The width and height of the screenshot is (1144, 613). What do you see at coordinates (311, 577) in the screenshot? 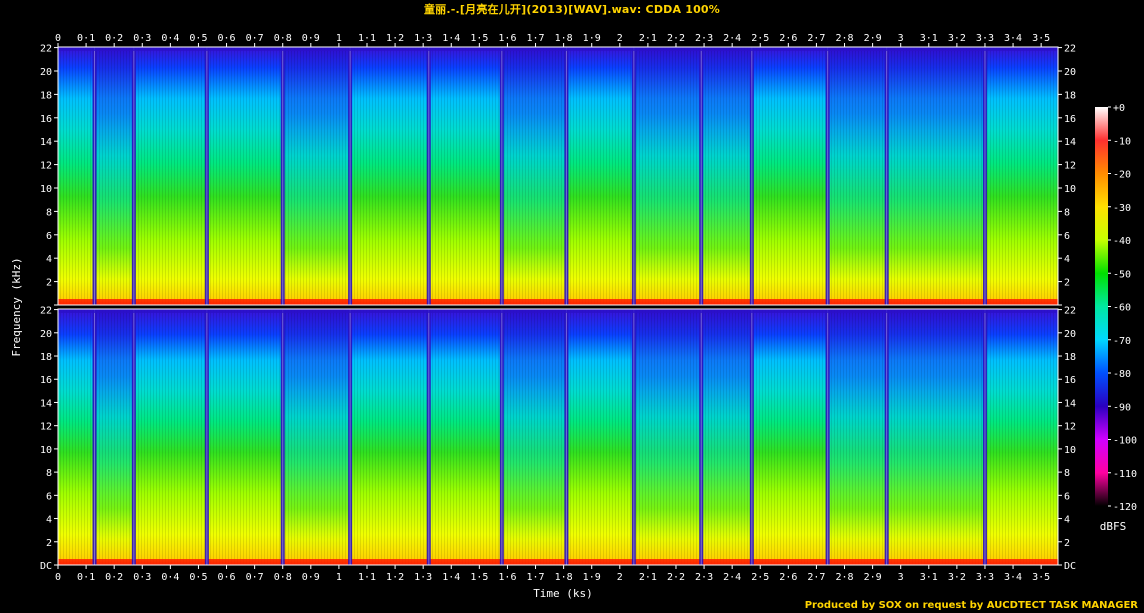
I see `x-tick-label-bottom: 0·9` at bounding box center [311, 577].